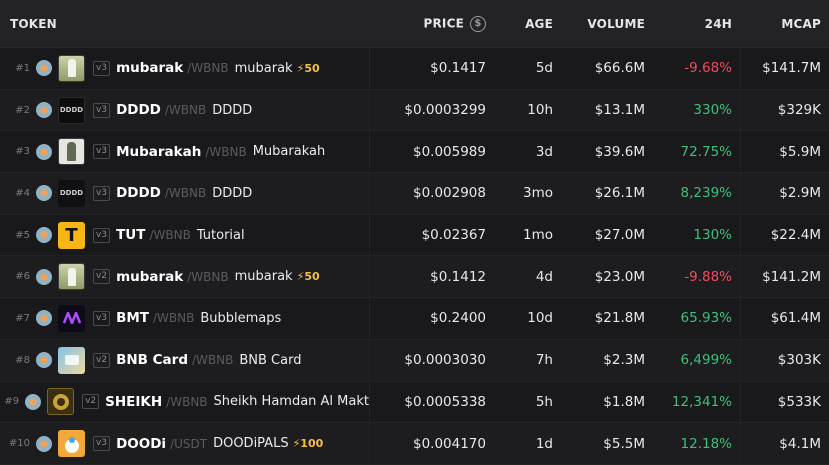 This screenshot has width=829, height=465. I want to click on card-icon, so click(71, 360).